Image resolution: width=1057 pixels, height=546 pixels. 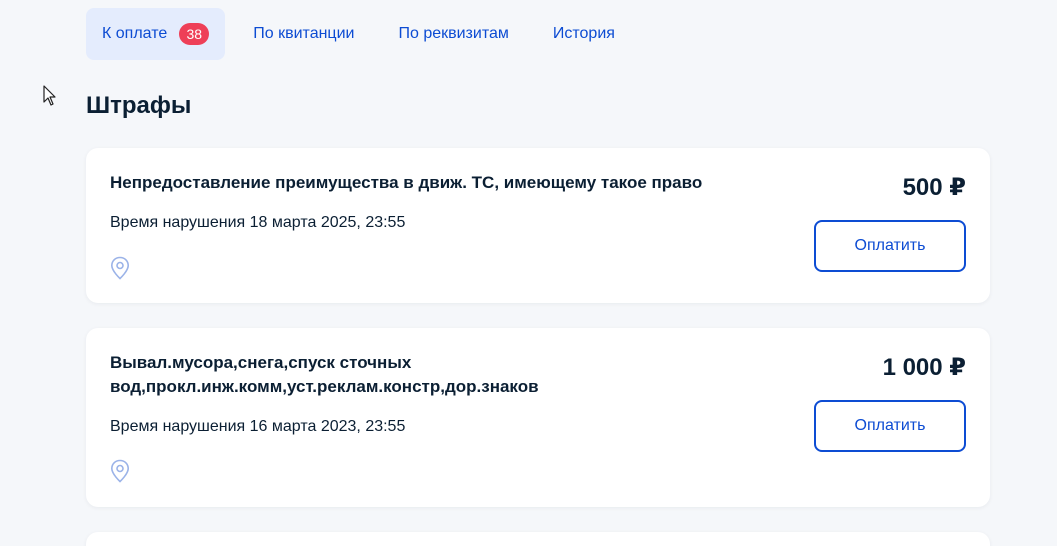 What do you see at coordinates (135, 33) in the screenshot?
I see `tab-to-pay-label: К оплате` at bounding box center [135, 33].